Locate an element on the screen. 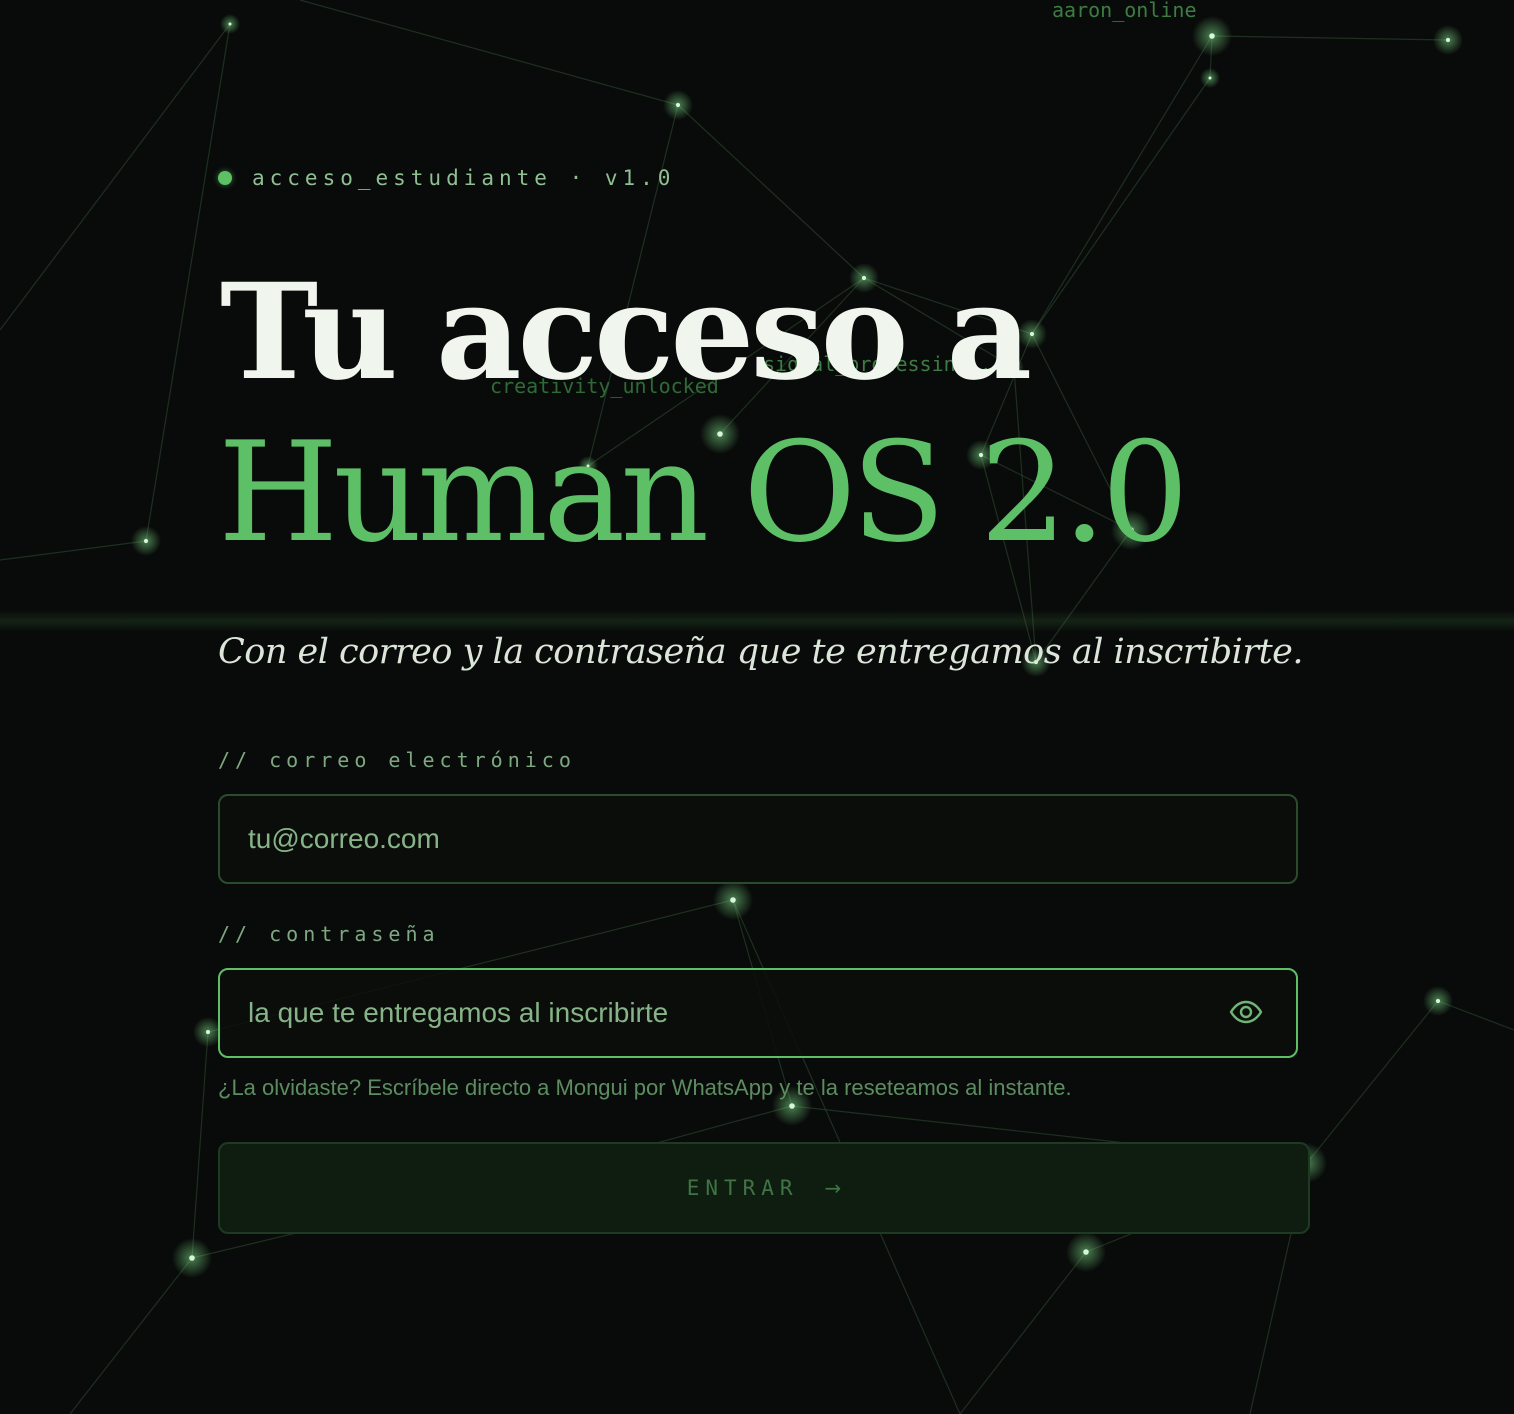 This screenshot has width=1514, height=1414. eye-icon is located at coordinates (1246, 1012).